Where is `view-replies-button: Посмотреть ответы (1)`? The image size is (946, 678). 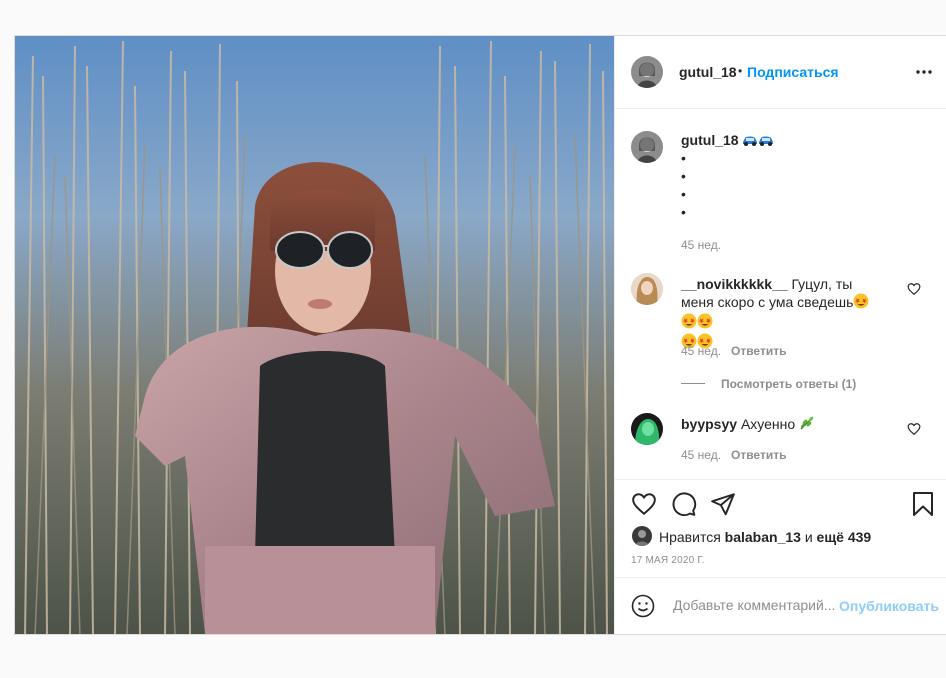
view-replies-button: Посмотреть ответы (1) is located at coordinates (788, 384).